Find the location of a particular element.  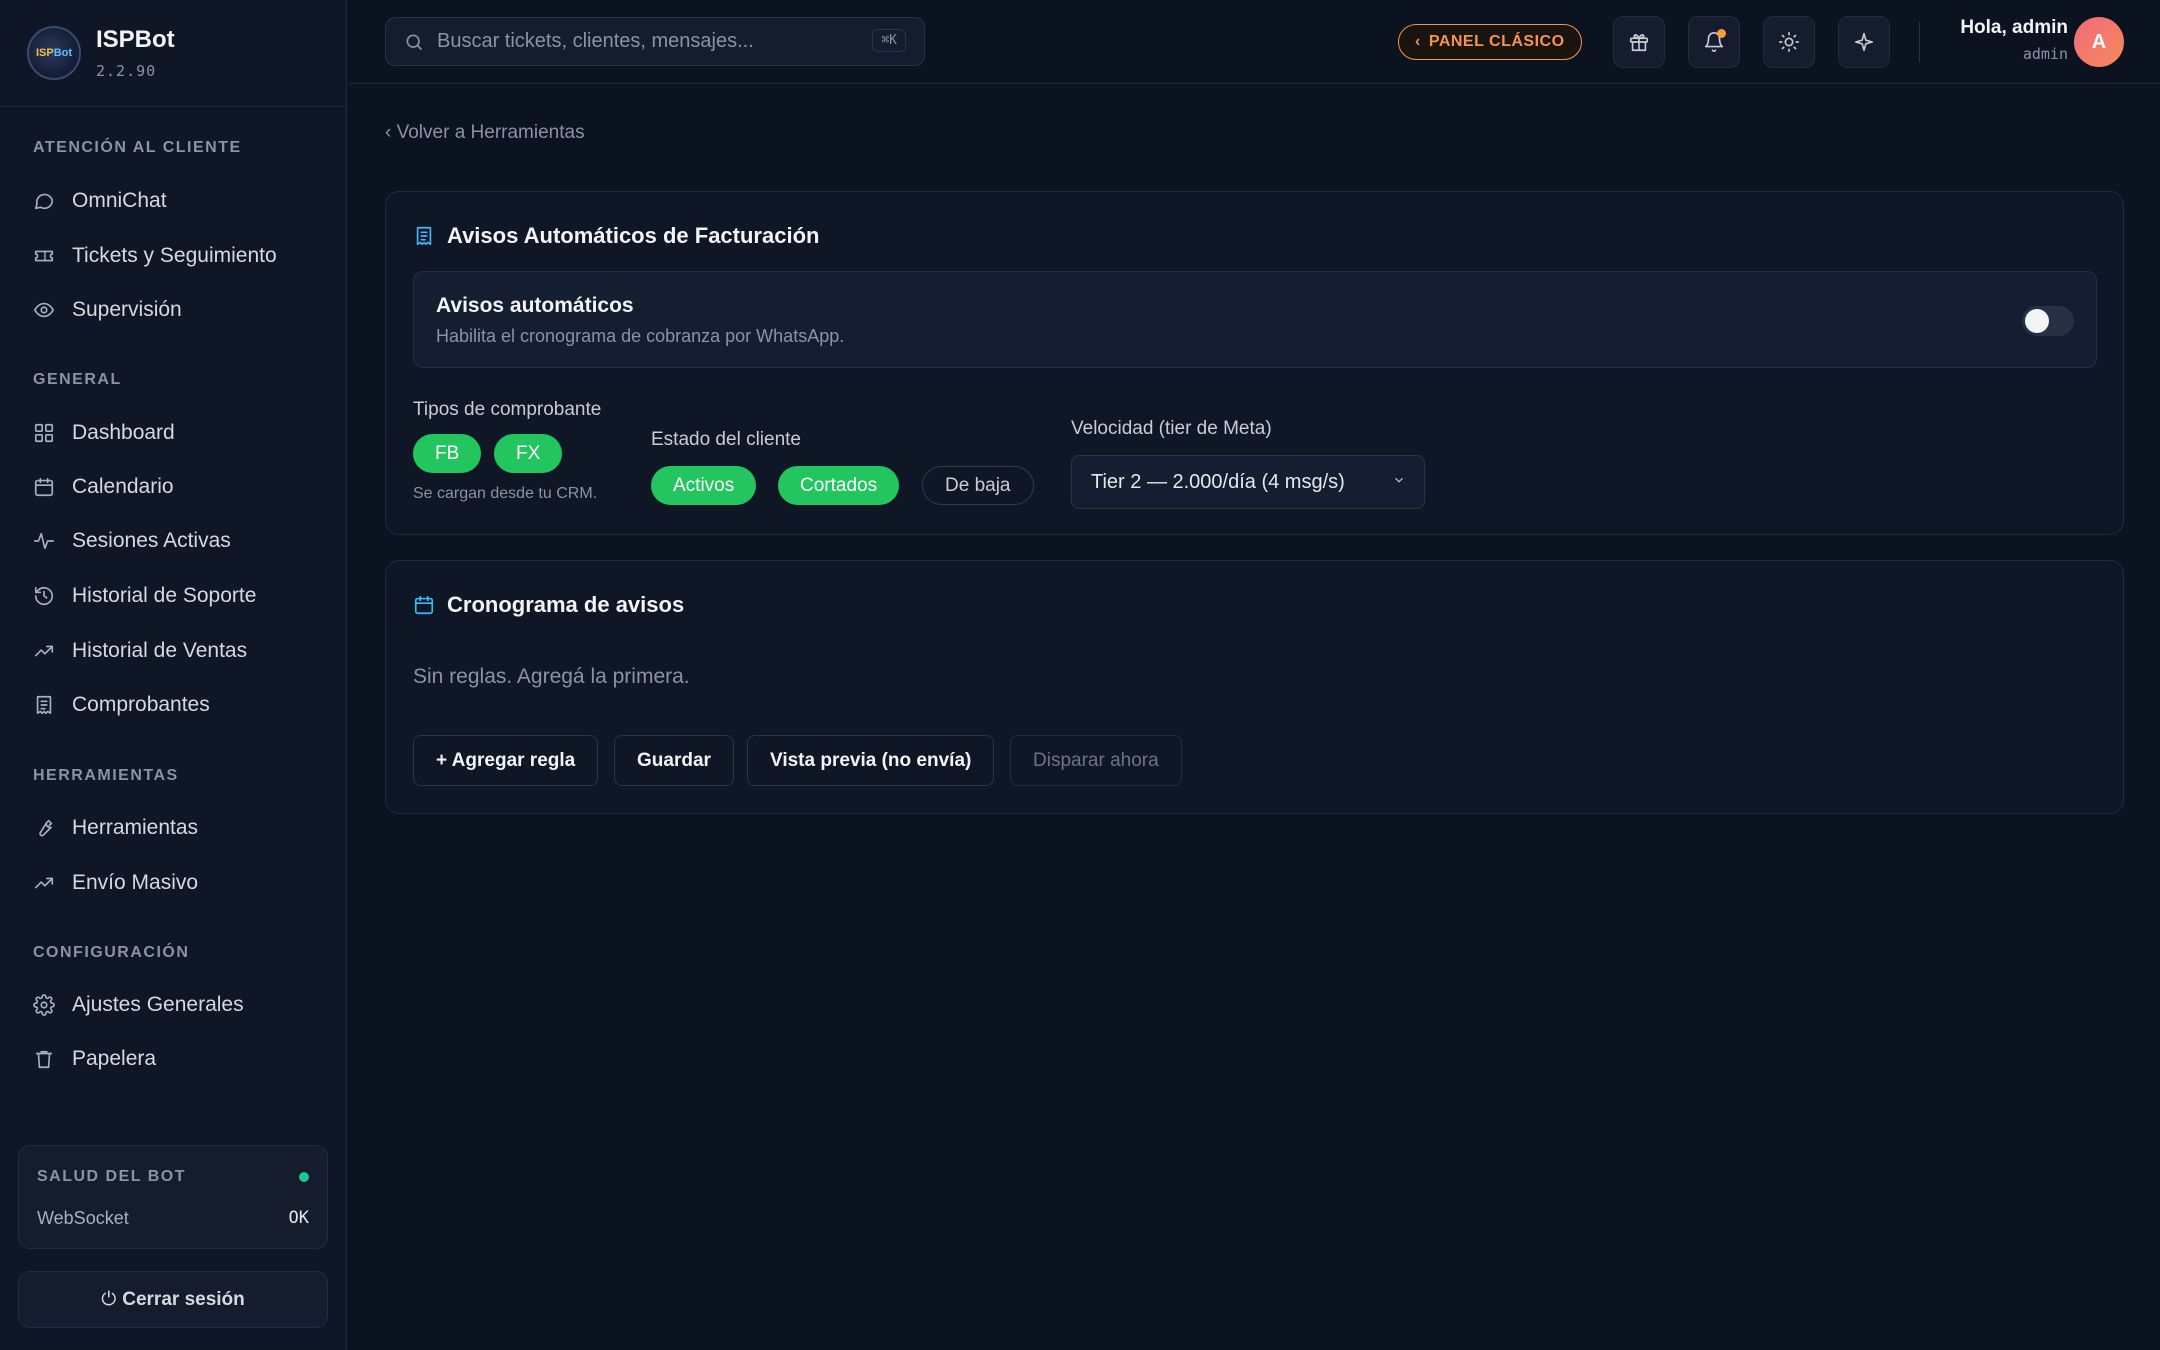

user-greeting: Hola, admin is located at coordinates (2014, 27).